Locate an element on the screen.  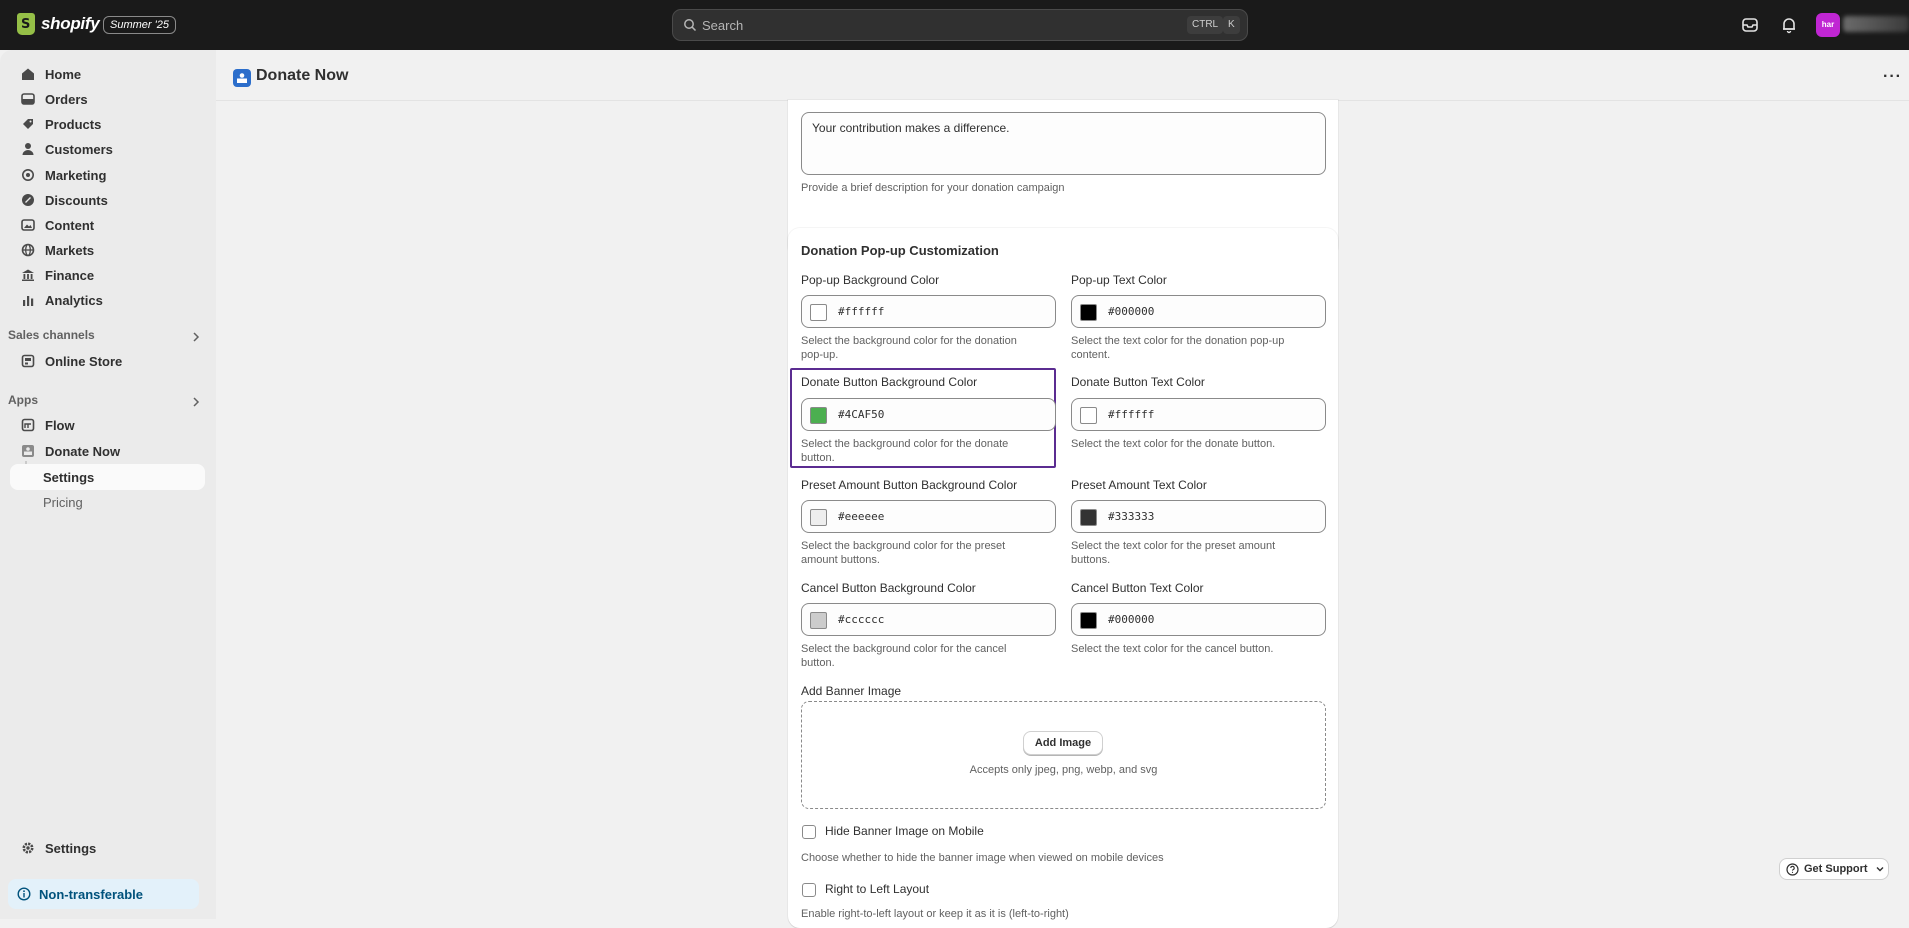
sidebar-item-home: Home is located at coordinates (107, 74).